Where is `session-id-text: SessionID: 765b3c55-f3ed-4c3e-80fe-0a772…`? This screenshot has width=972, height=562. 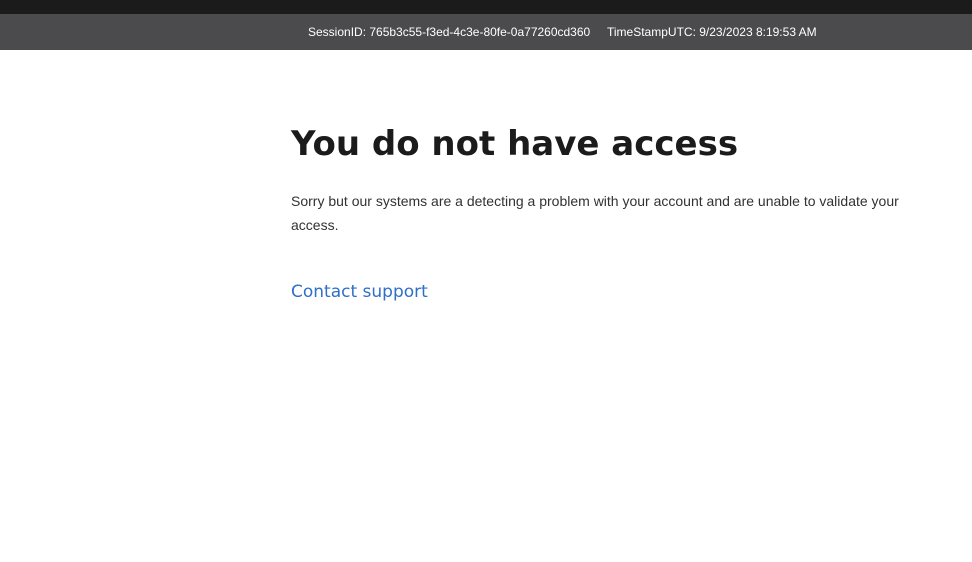 session-id-text: SessionID: 765b3c55-f3ed-4c3e-80fe-0a772… is located at coordinates (449, 32).